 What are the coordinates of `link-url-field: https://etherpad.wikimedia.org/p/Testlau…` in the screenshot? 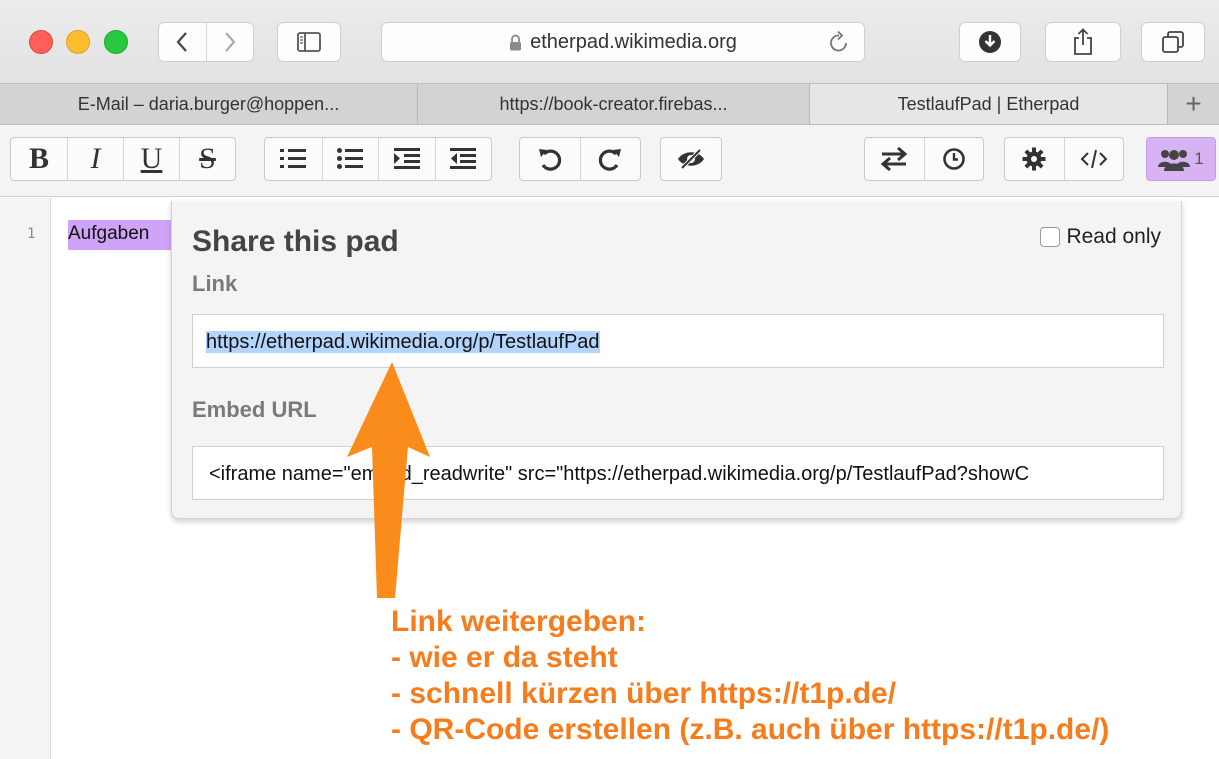 It's located at (678, 341).